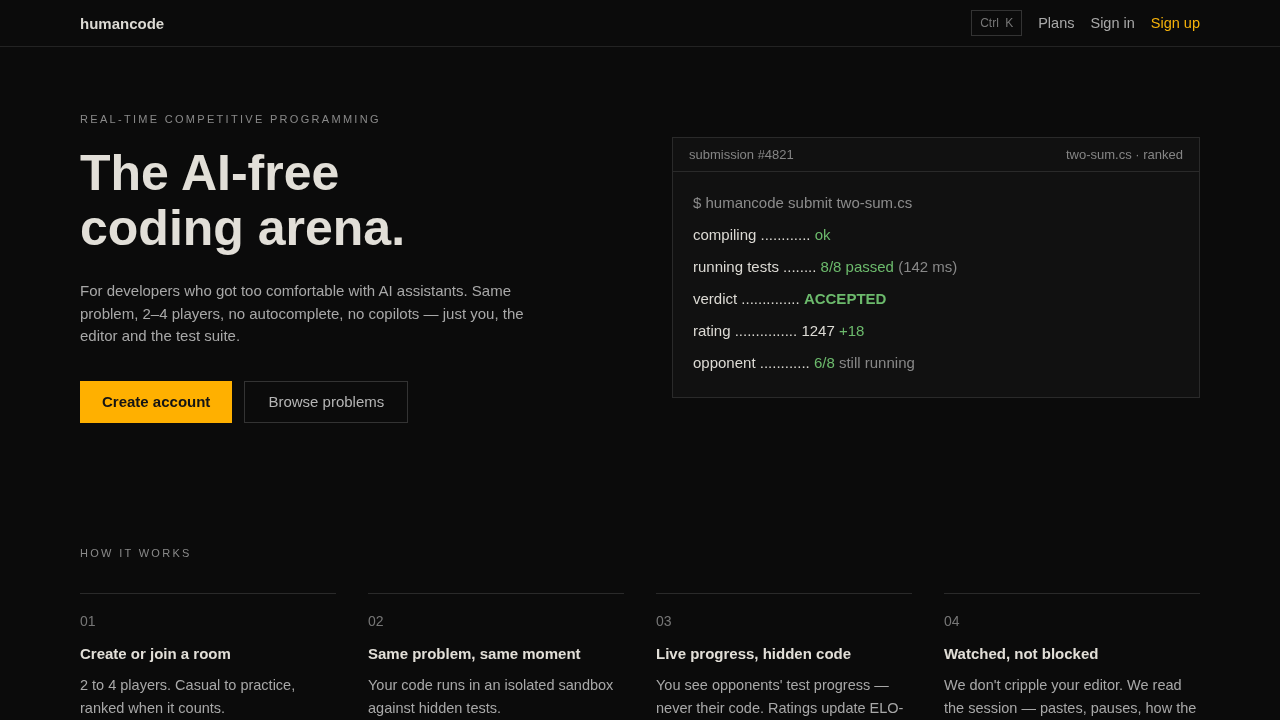 The image size is (1280, 720). I want to click on nav-link: Sign in, so click(1112, 23).